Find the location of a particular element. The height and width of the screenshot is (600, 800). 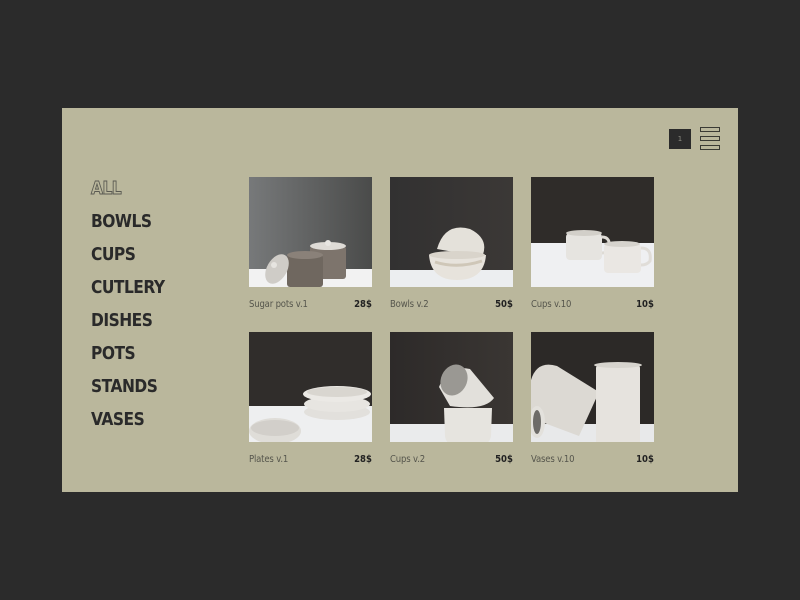

product-card: Cups v.10 10$ is located at coordinates (592, 249).